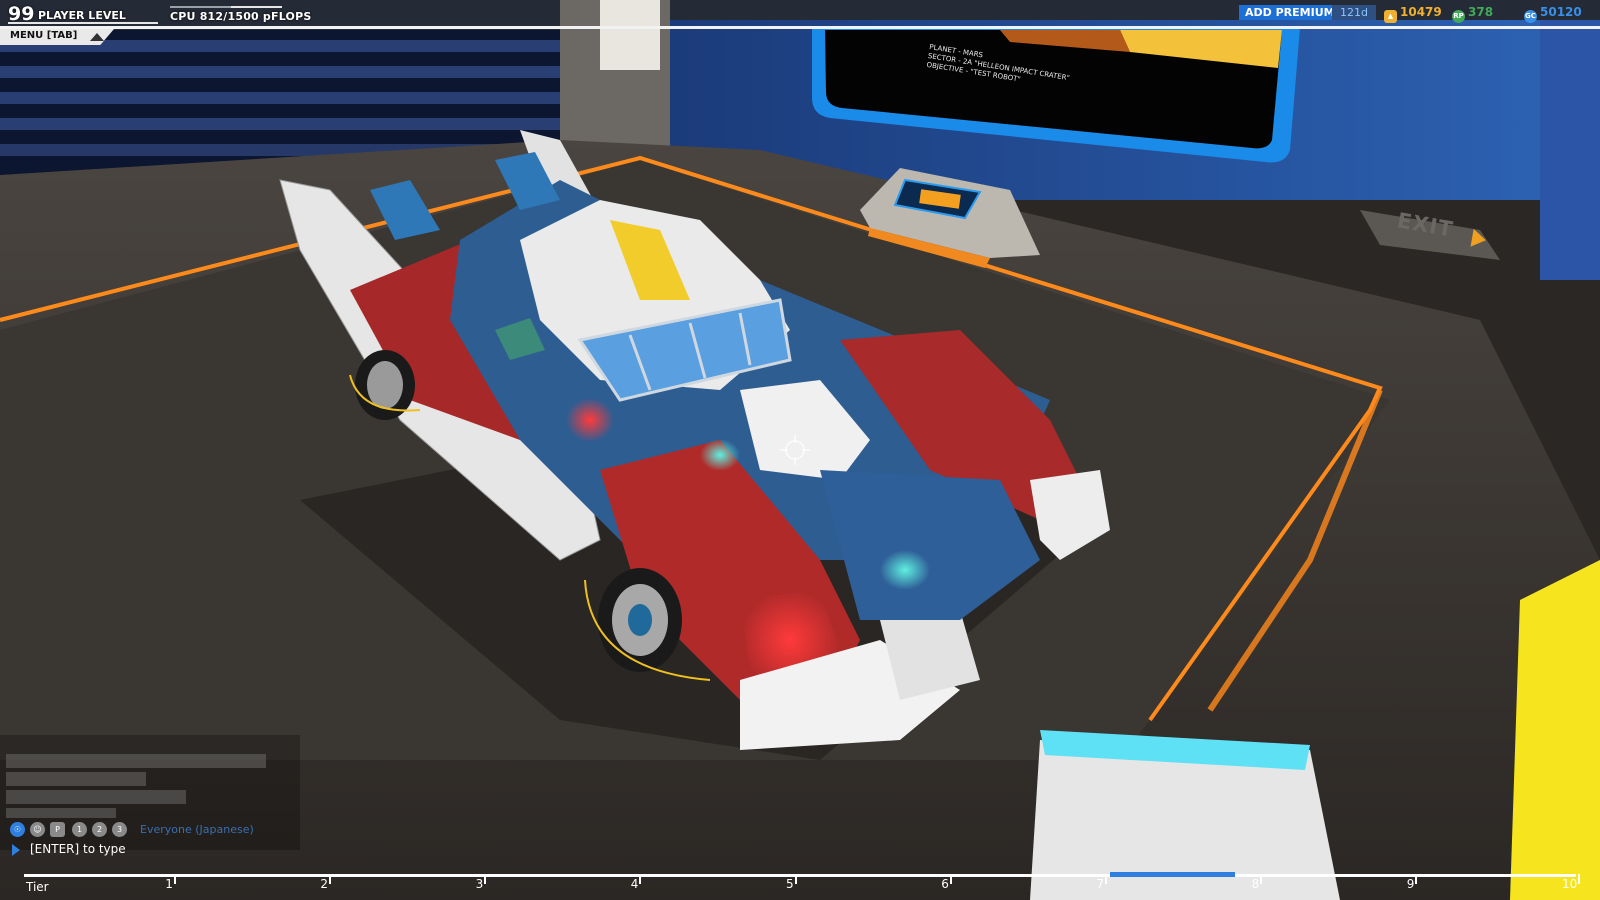  I want to click on cpu-progress-fill, so click(200, 7).